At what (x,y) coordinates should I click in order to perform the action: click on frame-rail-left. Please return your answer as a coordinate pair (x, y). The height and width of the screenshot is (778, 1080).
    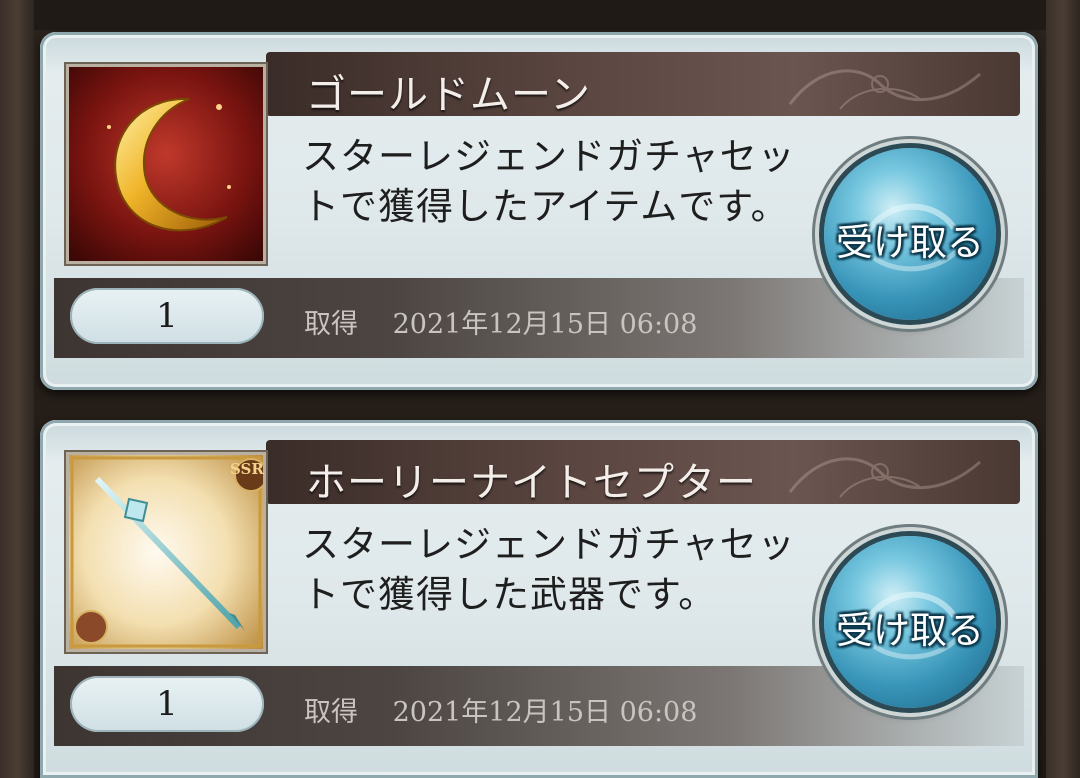
    Looking at the image, I should click on (17, 389).